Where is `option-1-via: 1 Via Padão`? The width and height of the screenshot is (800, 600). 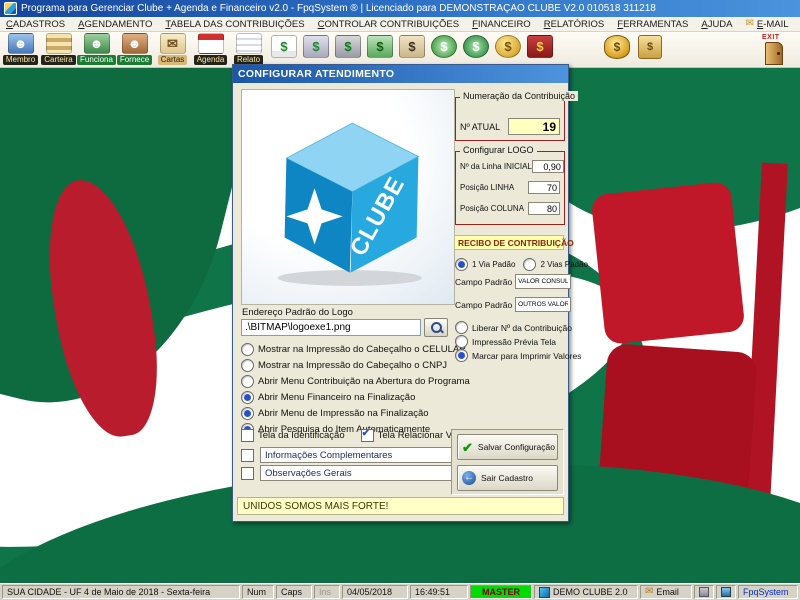
option-1-via: 1 Via Padão is located at coordinates (485, 264).